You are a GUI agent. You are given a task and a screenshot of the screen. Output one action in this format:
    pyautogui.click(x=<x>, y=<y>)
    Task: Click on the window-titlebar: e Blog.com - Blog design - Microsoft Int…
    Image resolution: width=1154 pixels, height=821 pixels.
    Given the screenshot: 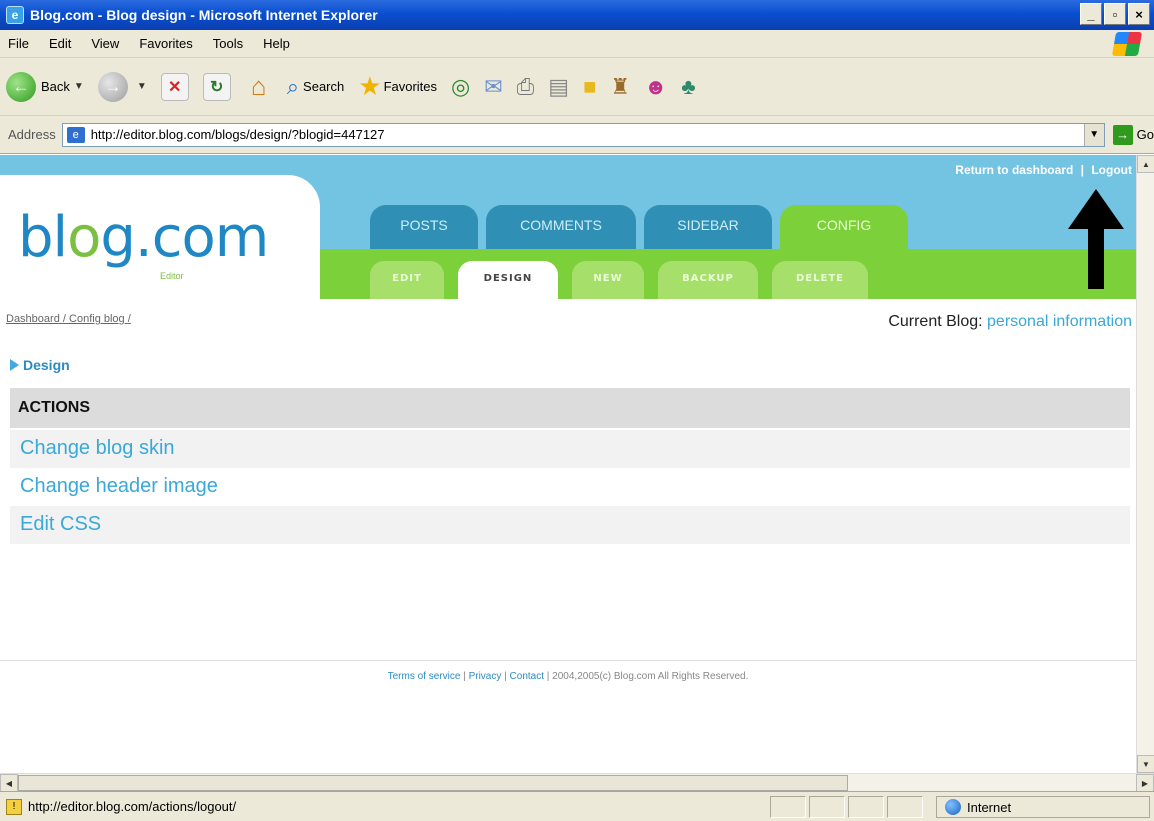 What is the action you would take?
    pyautogui.click(x=577, y=15)
    